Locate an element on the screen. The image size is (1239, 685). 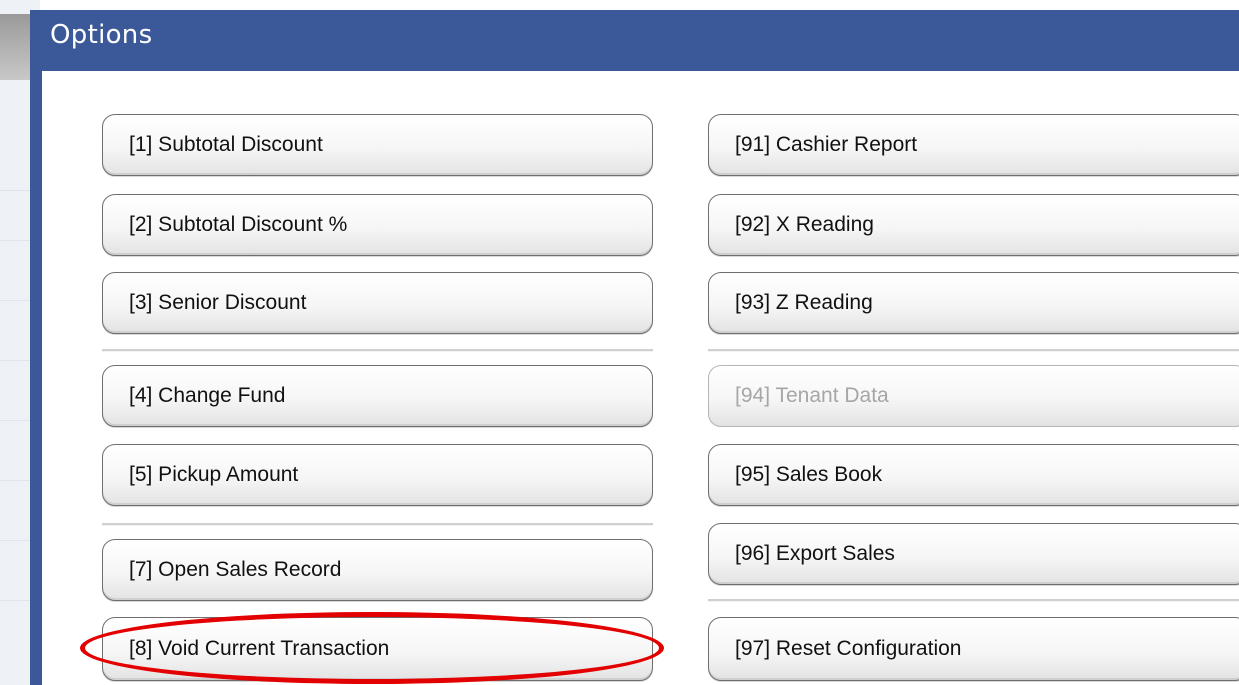
reset-configuration-button: [97] Reset Configuration is located at coordinates (973, 649).